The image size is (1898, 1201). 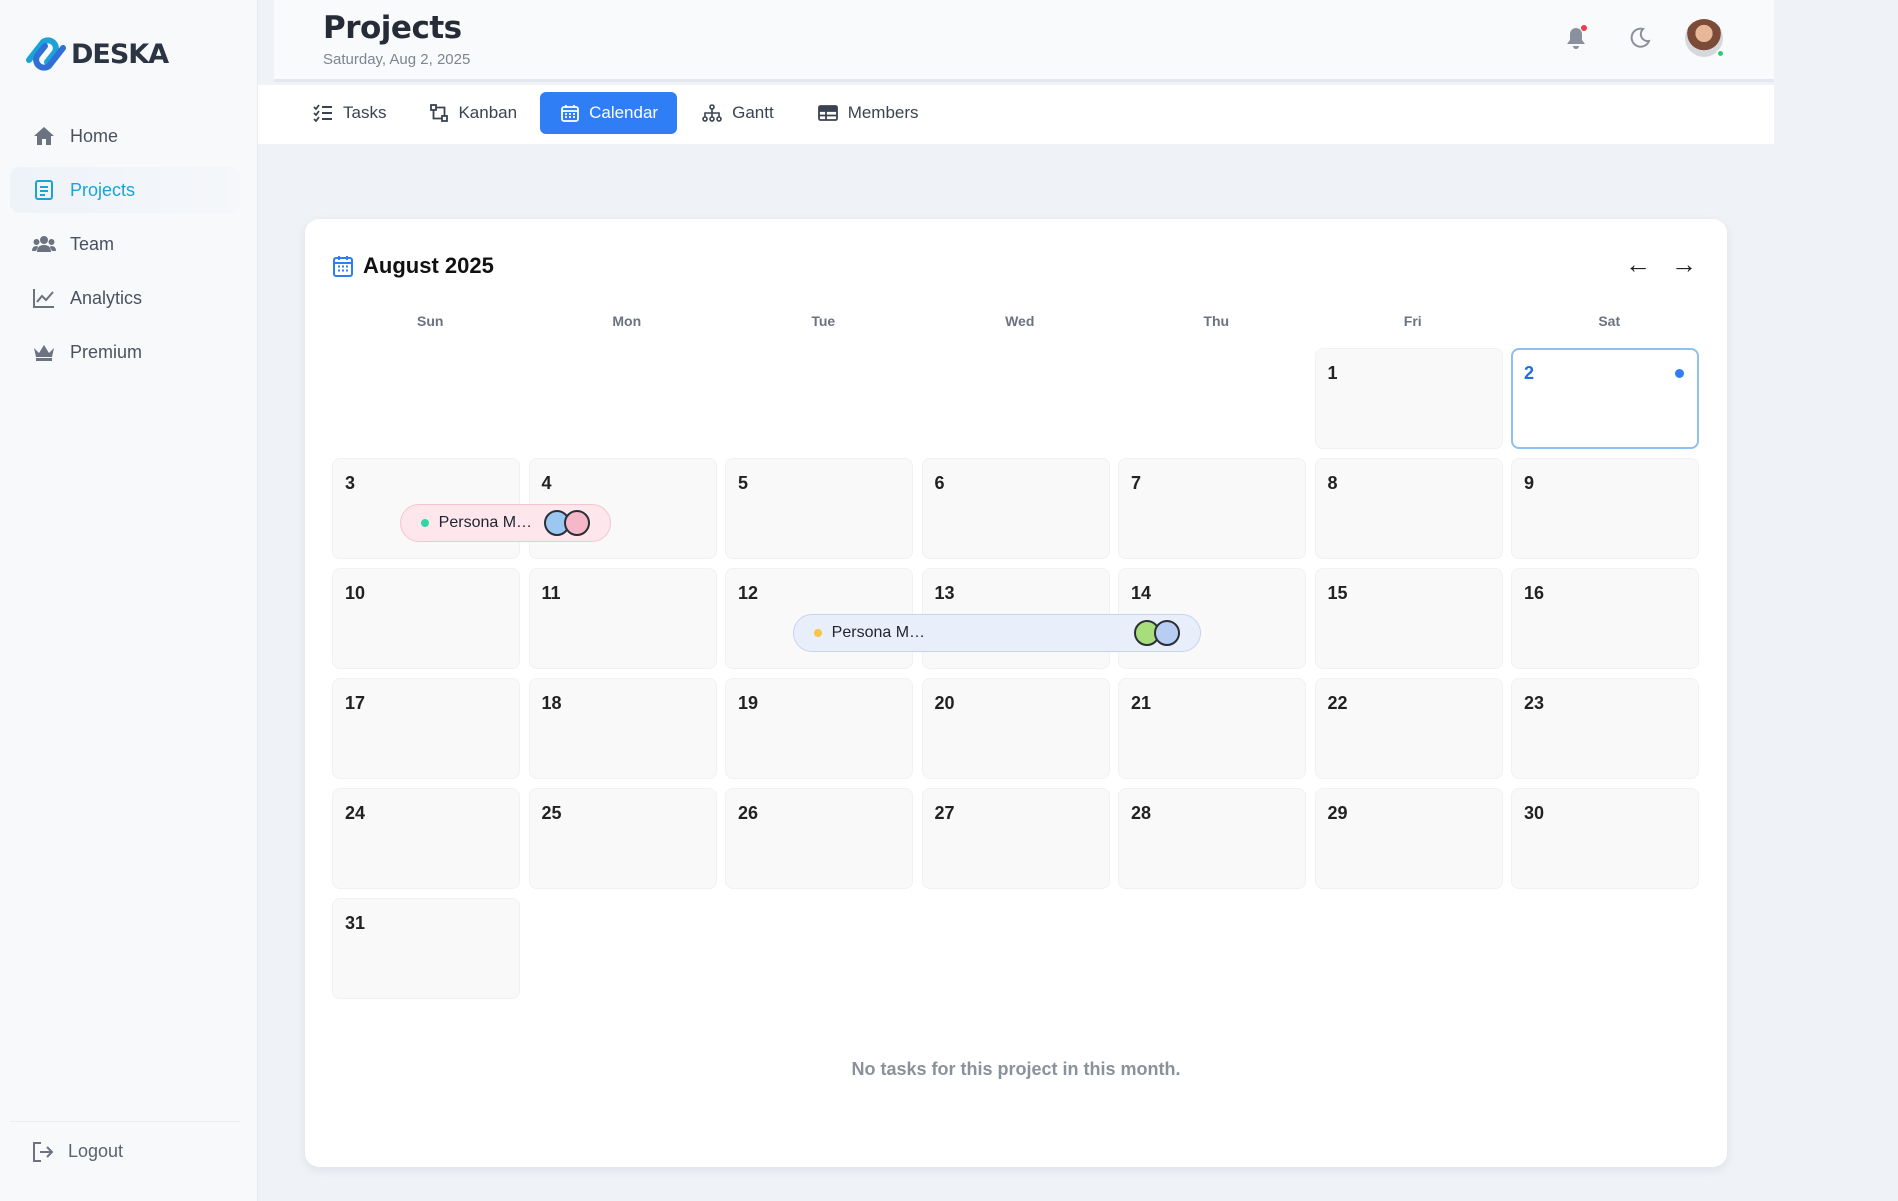 What do you see at coordinates (1661, 264) in the screenshot?
I see `month-navigation: ← →` at bounding box center [1661, 264].